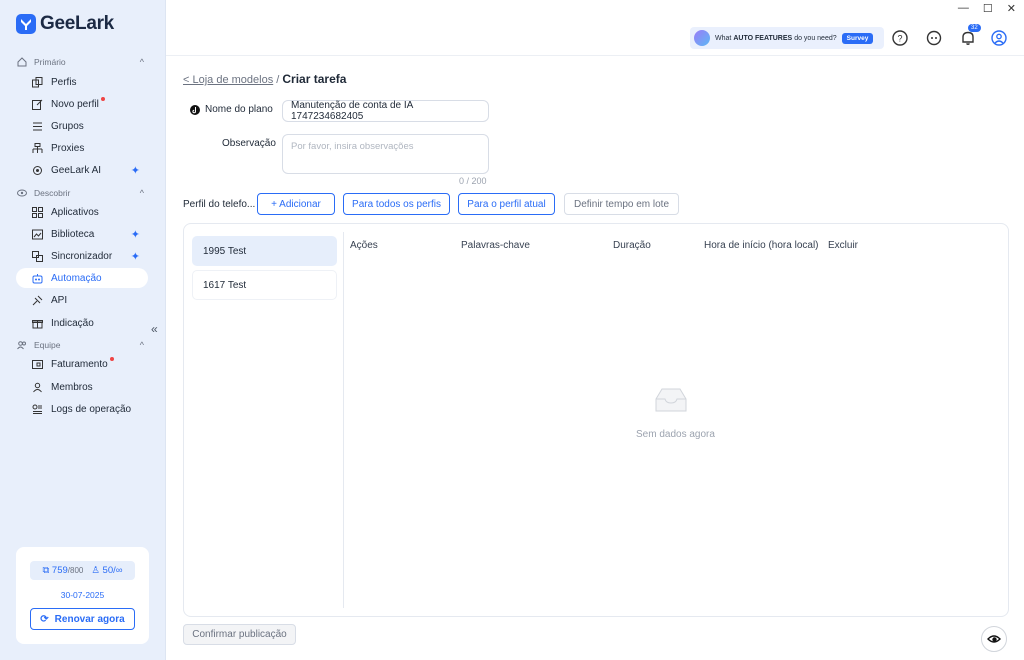  What do you see at coordinates (82, 387) in the screenshot?
I see `sidebar-item-membros: Membros` at bounding box center [82, 387].